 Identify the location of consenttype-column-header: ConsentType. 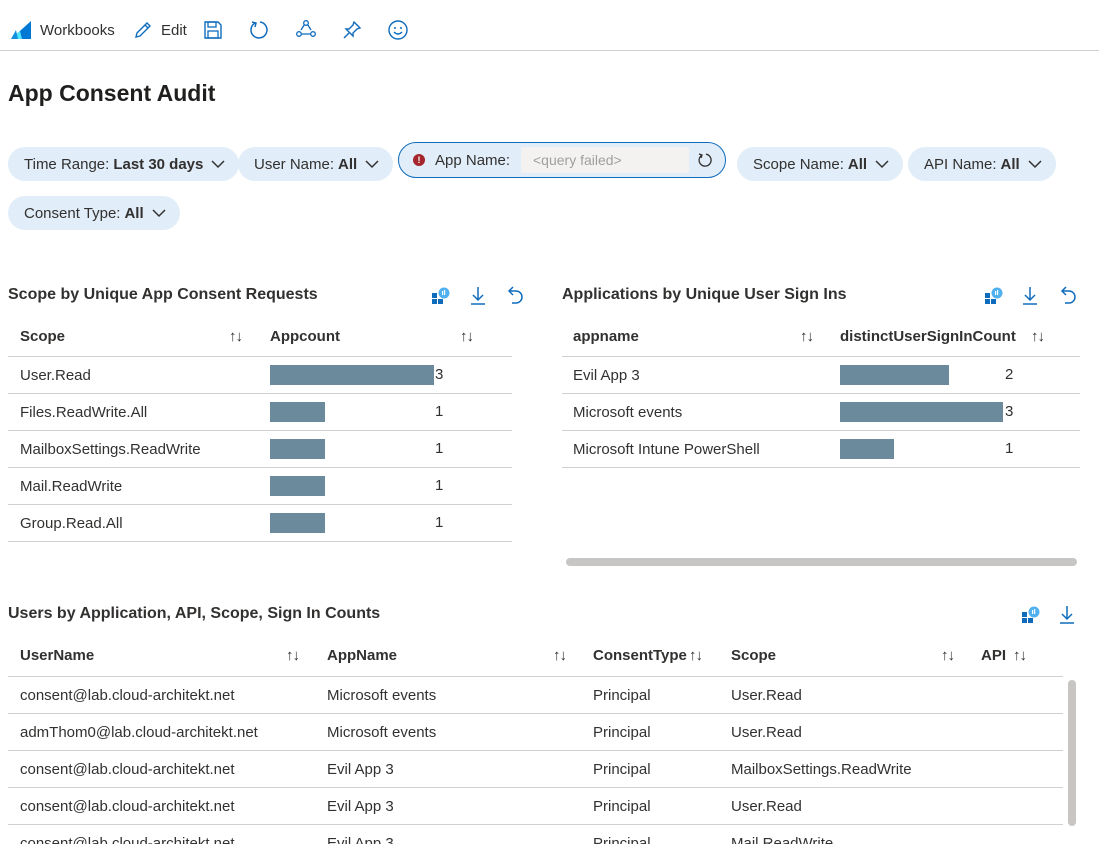
(640, 655).